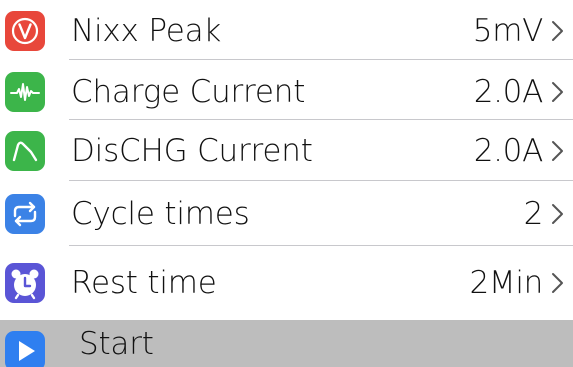 The height and width of the screenshot is (367, 573). I want to click on row-label: Charge Current, so click(188, 91).